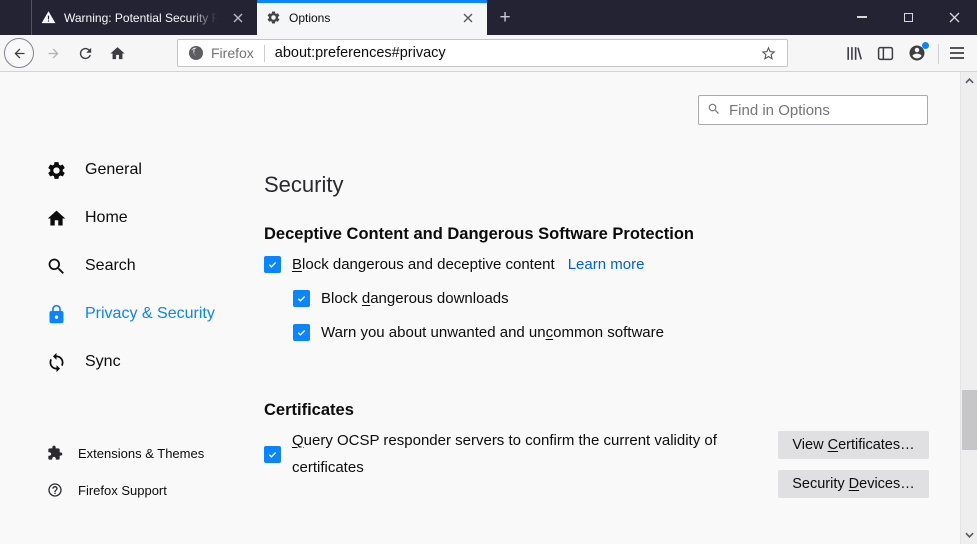 Image resolution: width=977 pixels, height=544 pixels. What do you see at coordinates (415, 298) in the screenshot?
I see `checkbox-label: Block dangerous downloads` at bounding box center [415, 298].